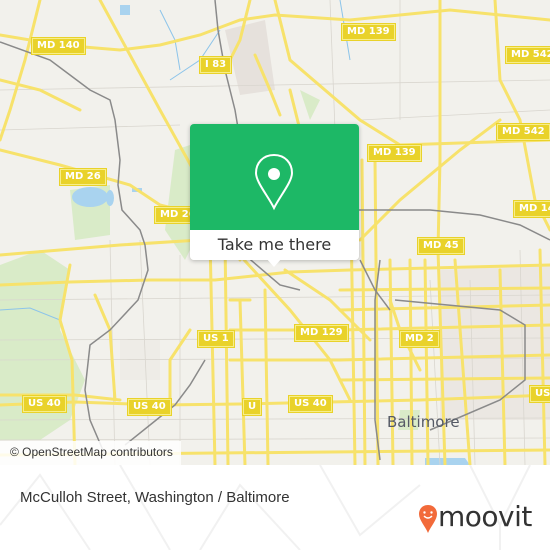 This screenshot has width=550, height=550. I want to click on route-shield-md2: MD 2, so click(419, 339).